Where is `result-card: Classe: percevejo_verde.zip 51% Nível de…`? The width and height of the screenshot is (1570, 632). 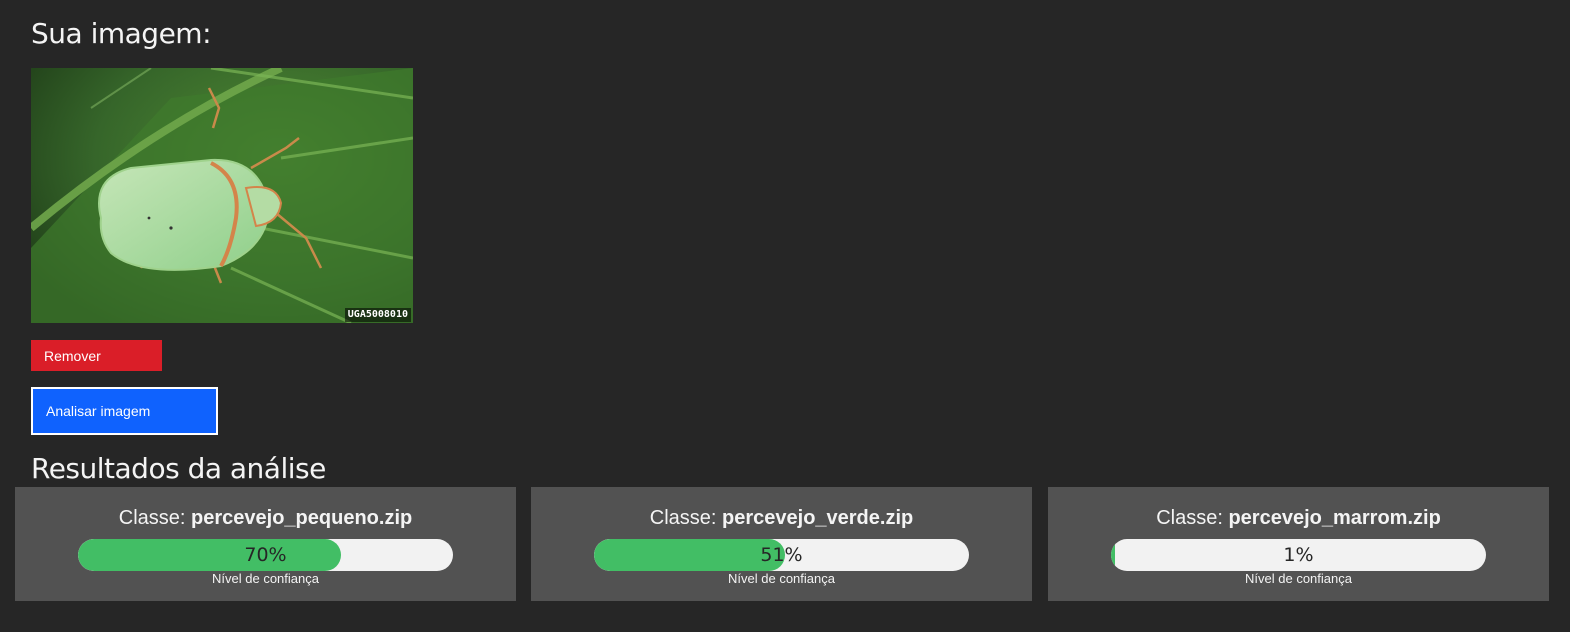 result-card: Classe: percevejo_verde.zip 51% Nível de… is located at coordinates (781, 544).